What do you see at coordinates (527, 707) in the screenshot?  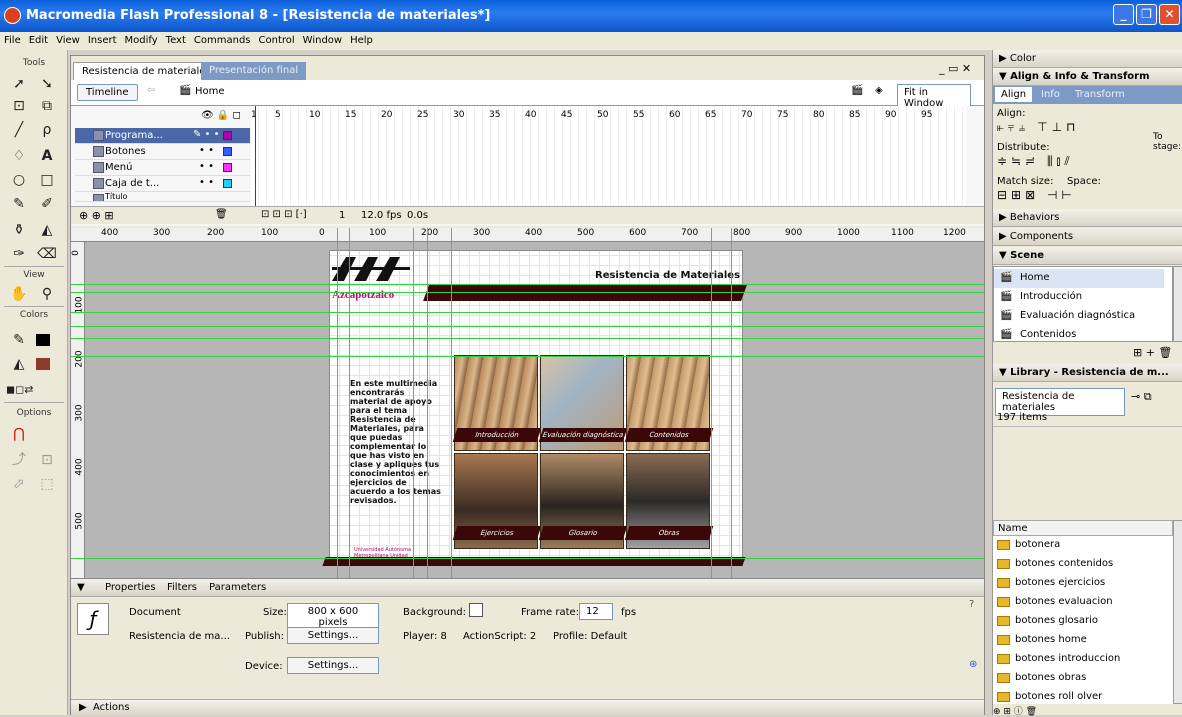 I see `actions-panel-header: ▶ Actions` at bounding box center [527, 707].